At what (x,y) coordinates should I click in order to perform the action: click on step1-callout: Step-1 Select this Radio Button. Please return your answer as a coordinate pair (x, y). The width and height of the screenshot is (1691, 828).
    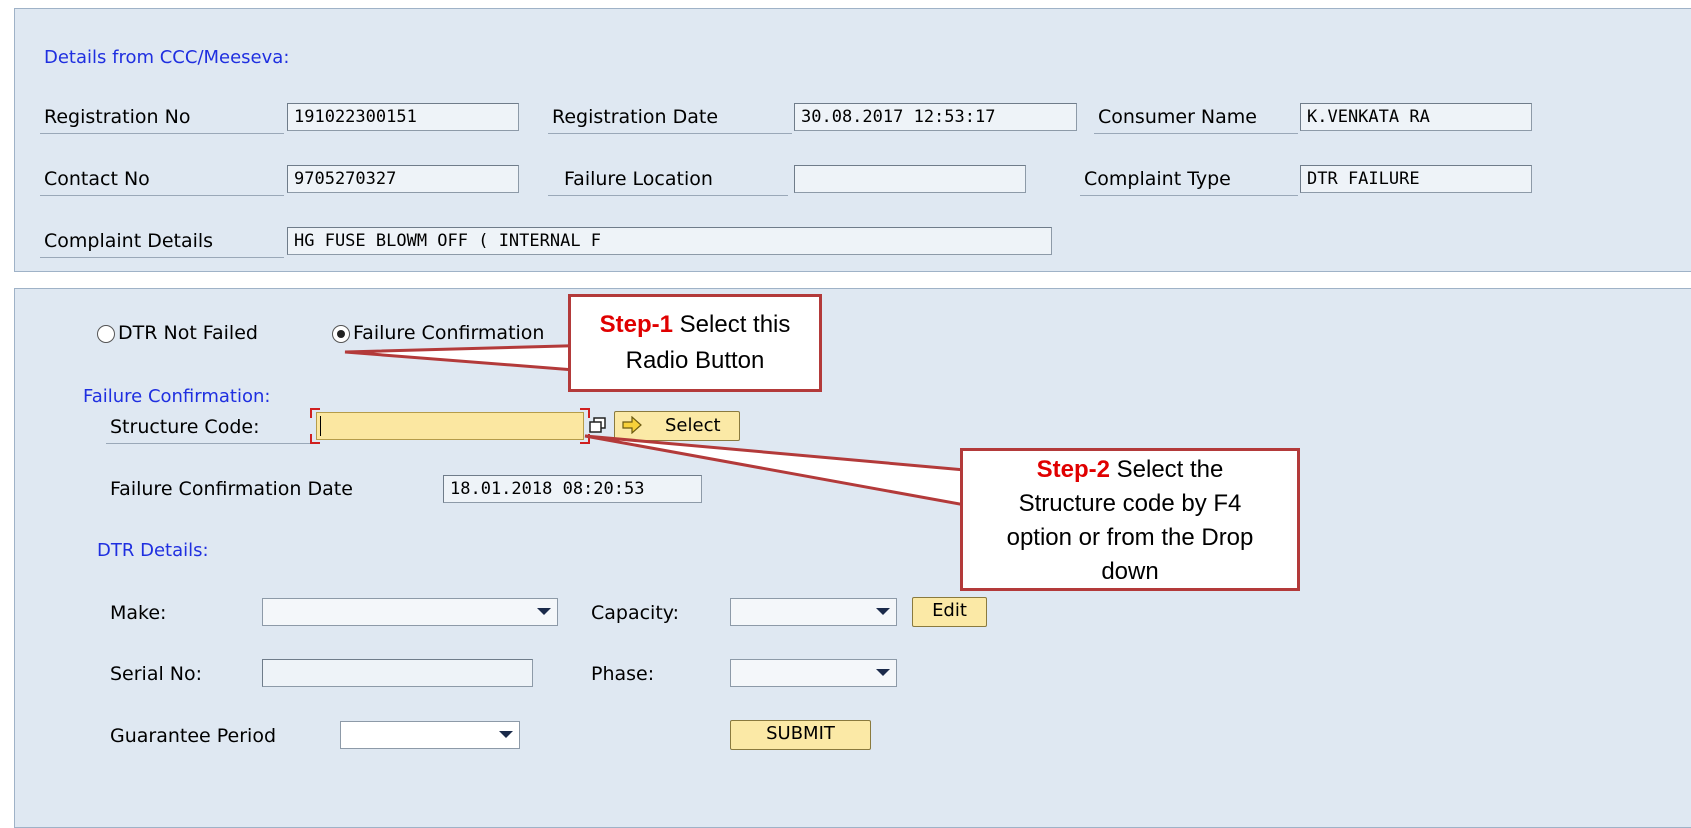
    Looking at the image, I should click on (695, 343).